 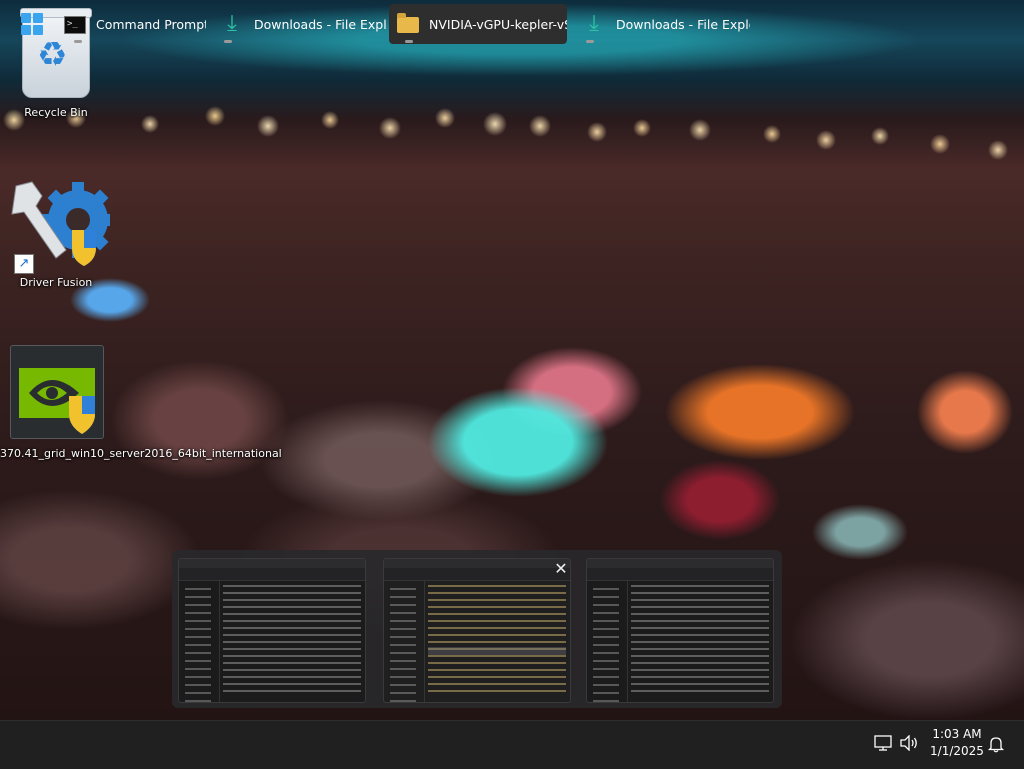 I want to click on taskbar-clock: 1:03 AM 1/1/2025, so click(x=957, y=743).